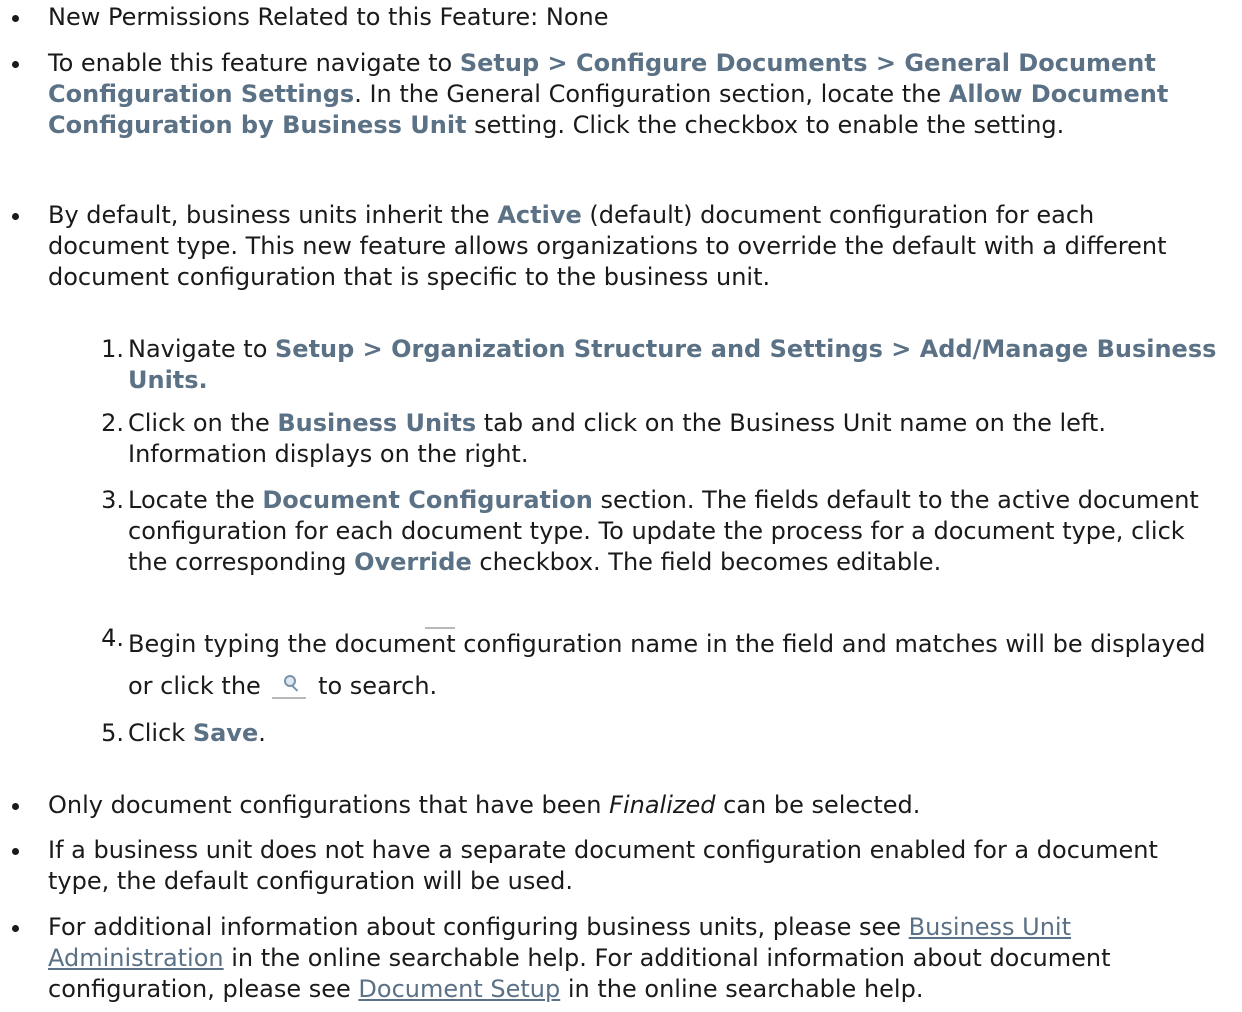  I want to click on save-label: Save, so click(225, 733).